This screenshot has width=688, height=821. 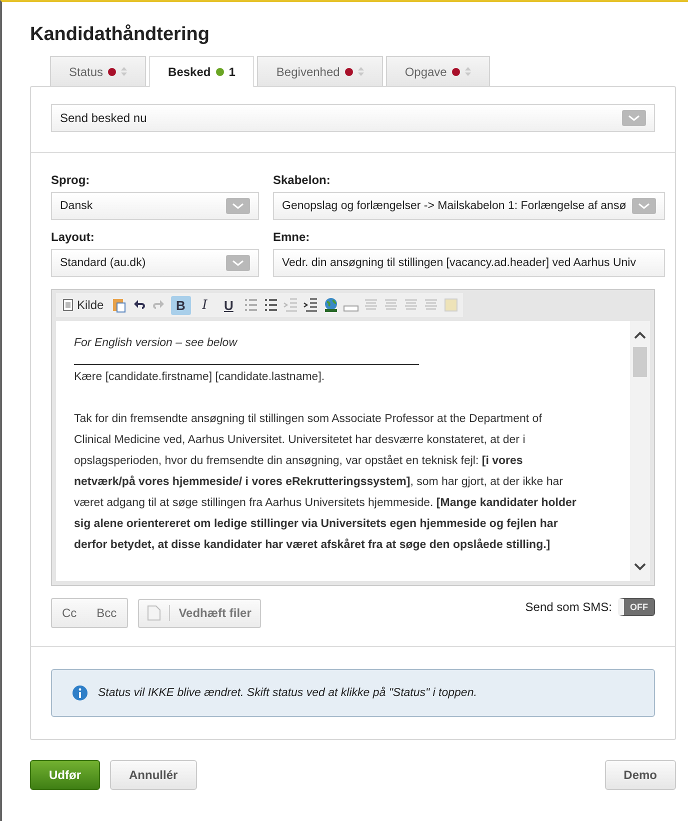 What do you see at coordinates (640, 362) in the screenshot?
I see `scroll-thumb` at bounding box center [640, 362].